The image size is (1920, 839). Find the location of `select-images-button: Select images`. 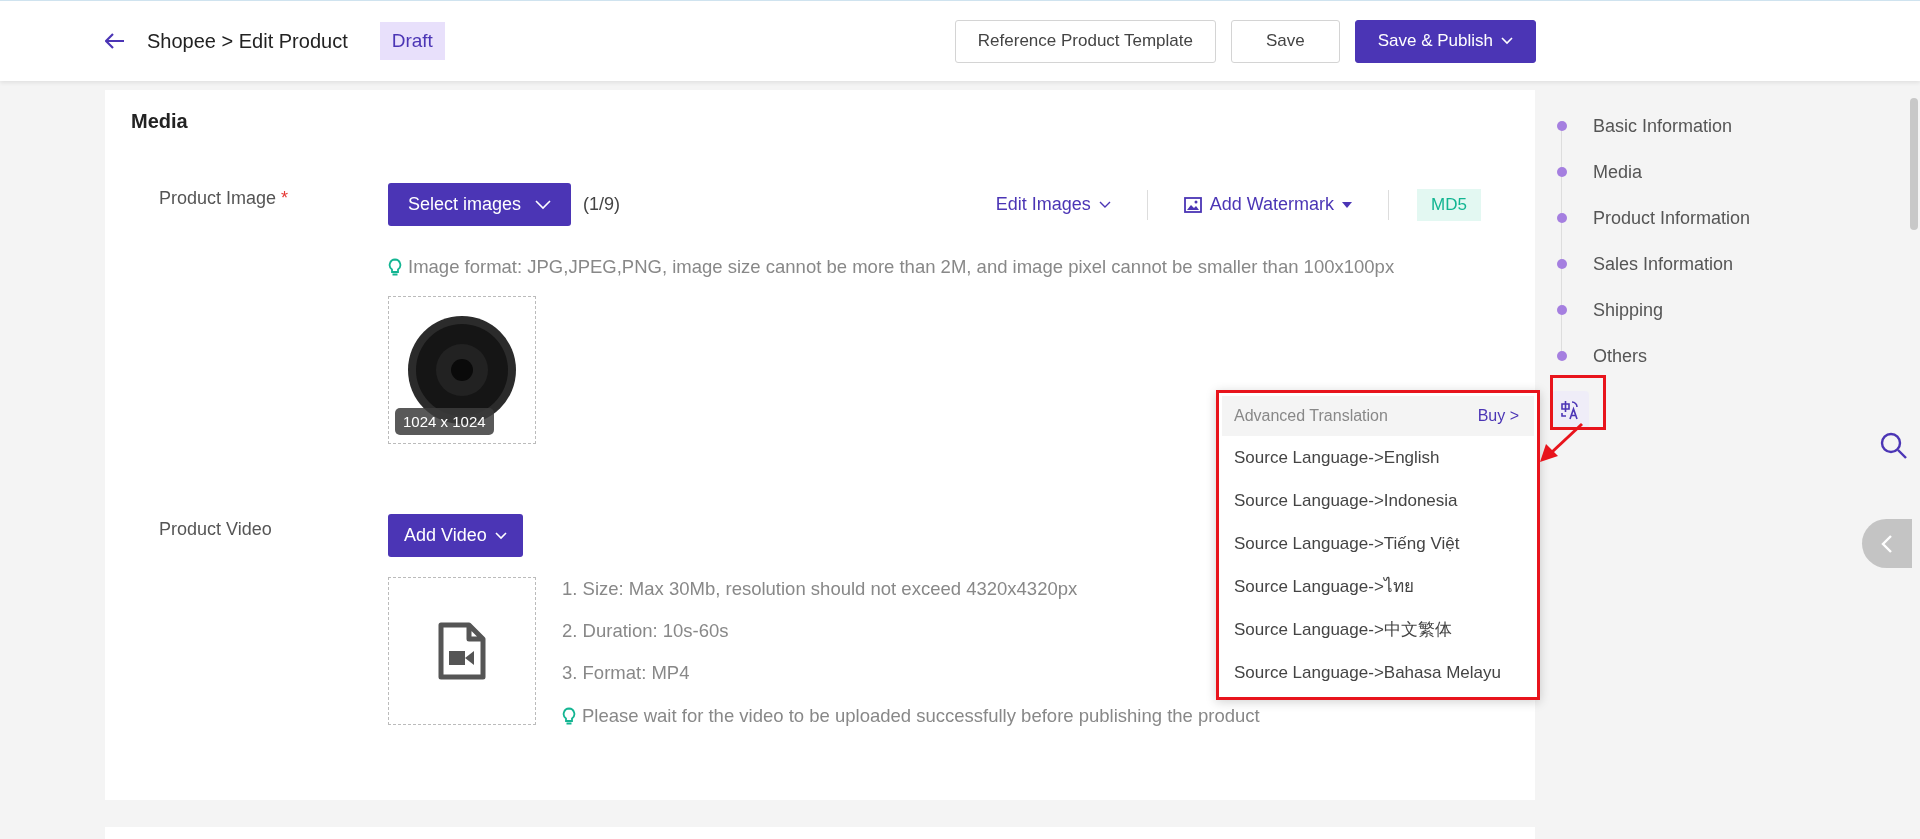

select-images-button: Select images is located at coordinates (480, 204).